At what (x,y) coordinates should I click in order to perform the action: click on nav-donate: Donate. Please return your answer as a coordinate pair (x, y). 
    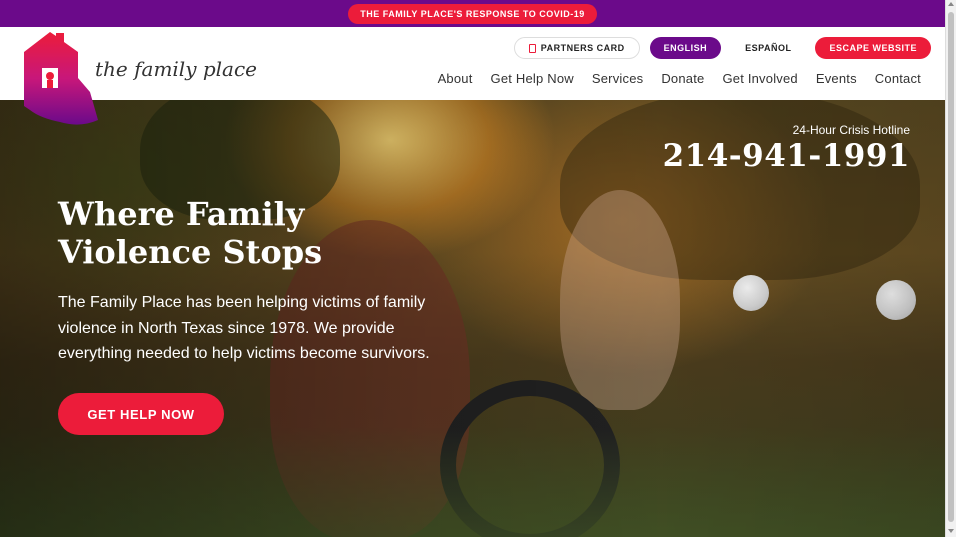
    Looking at the image, I should click on (682, 78).